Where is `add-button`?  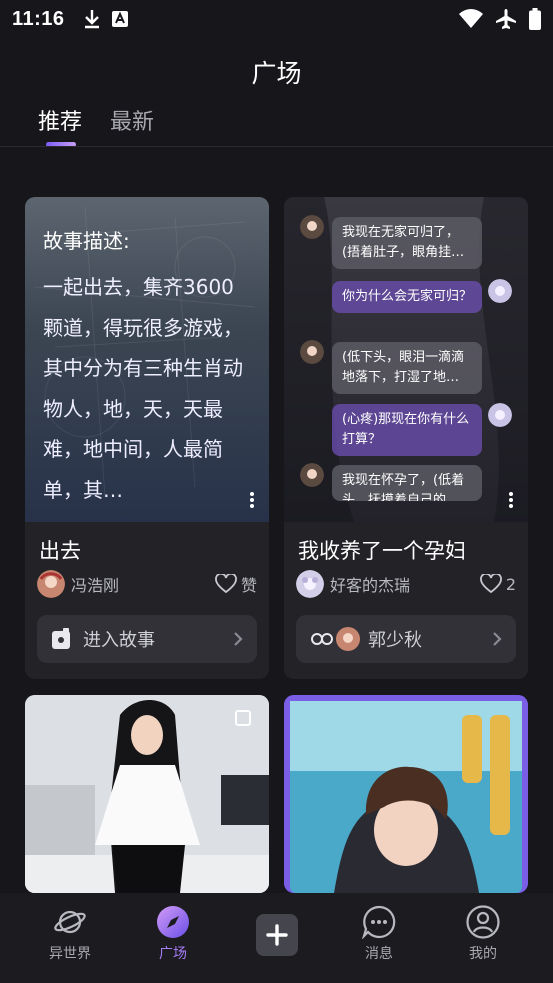
add-button is located at coordinates (277, 935).